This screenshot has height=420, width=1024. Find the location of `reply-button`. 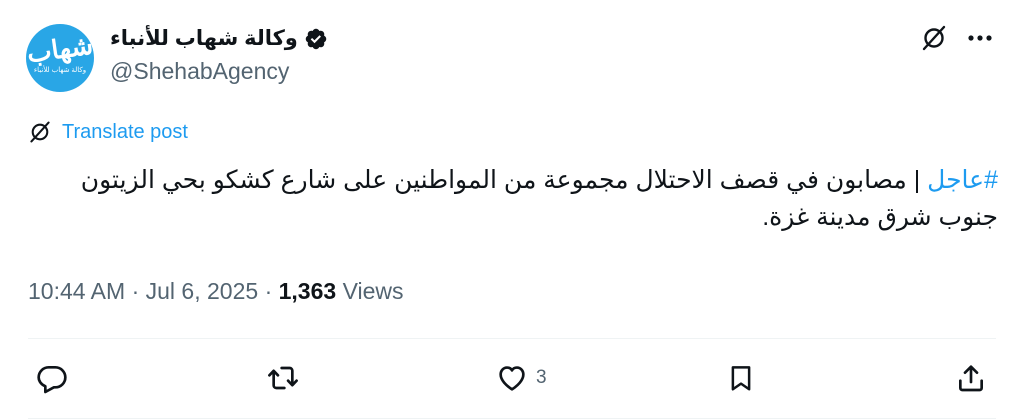

reply-button is located at coordinates (52, 378).